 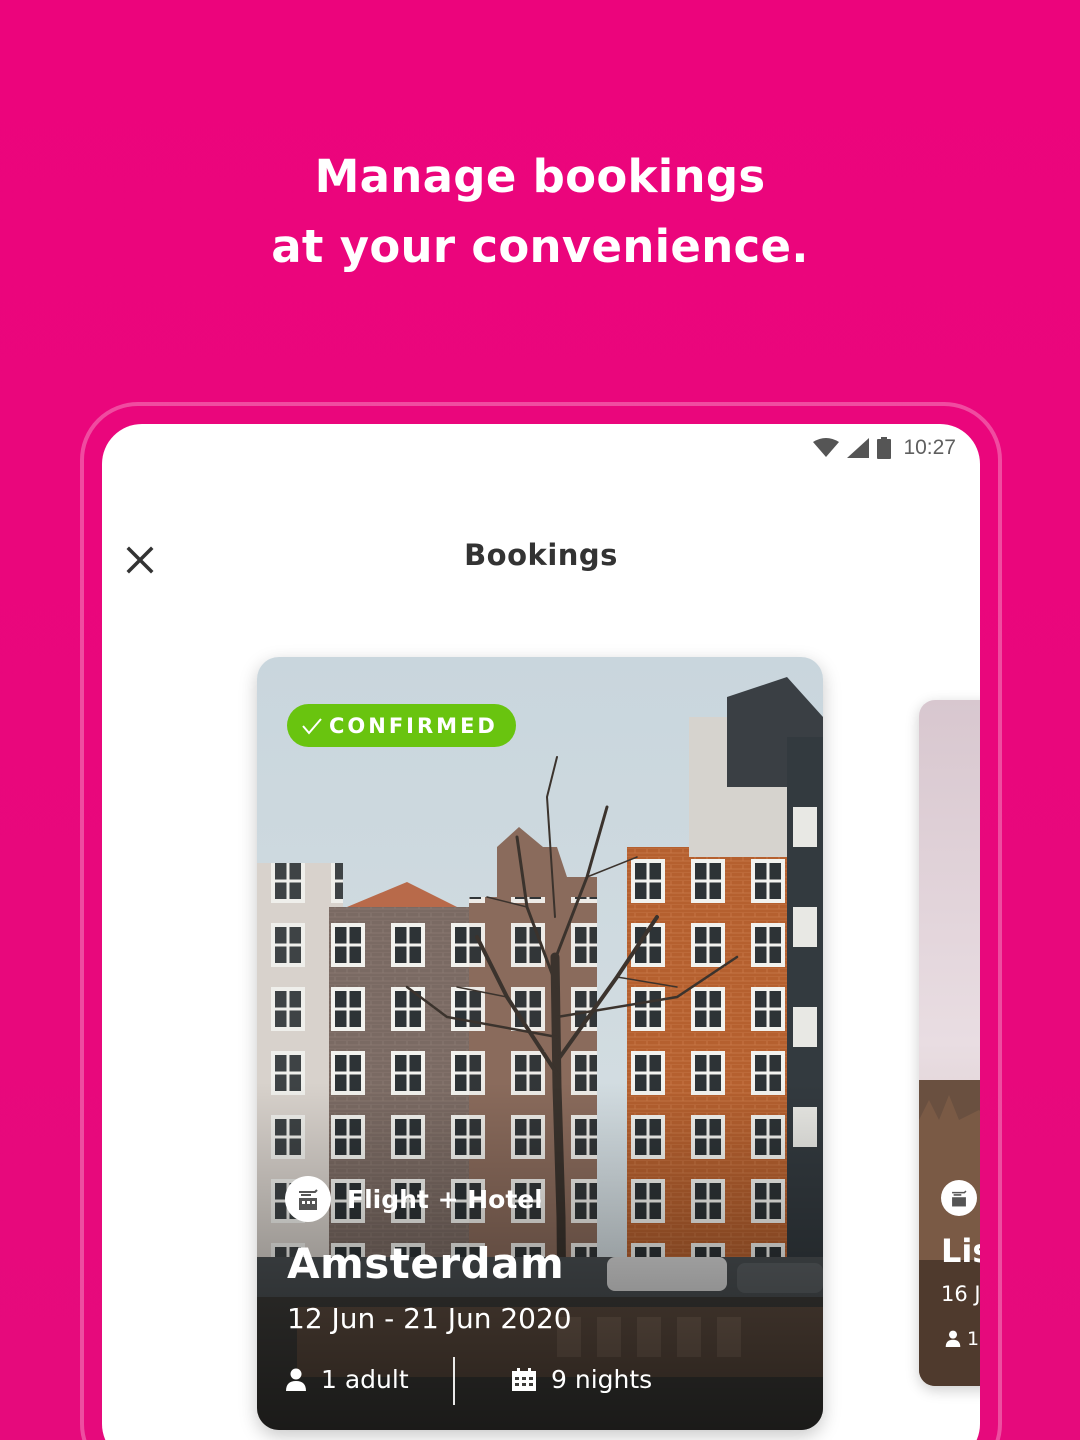 I want to click on destination-city: Amsterdam, so click(x=426, y=1263).